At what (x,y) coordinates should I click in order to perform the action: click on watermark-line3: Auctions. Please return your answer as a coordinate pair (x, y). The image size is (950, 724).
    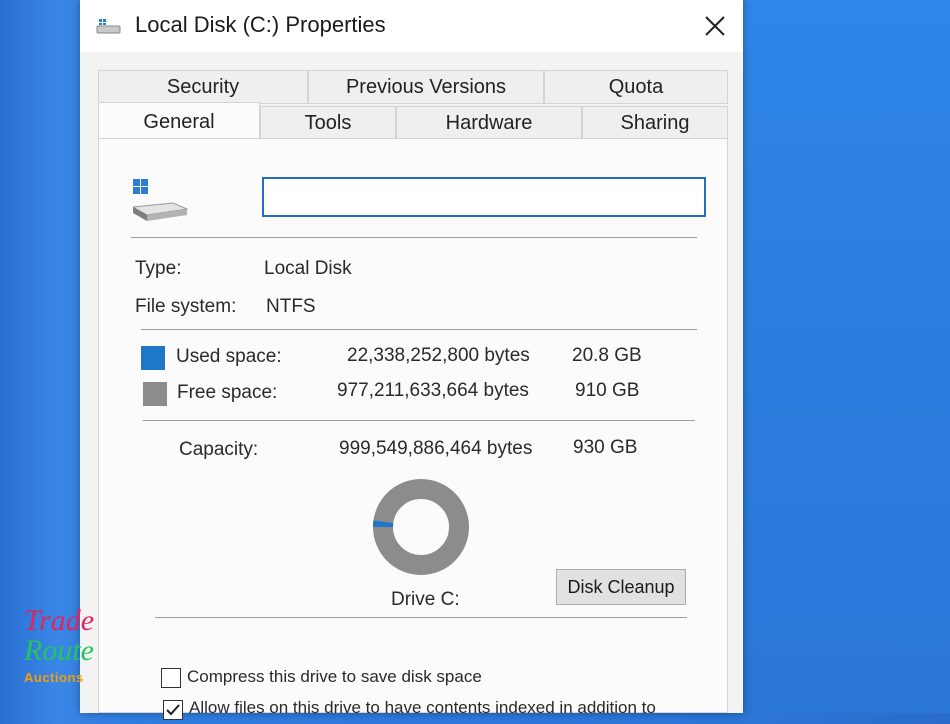
    Looking at the image, I should click on (54, 677).